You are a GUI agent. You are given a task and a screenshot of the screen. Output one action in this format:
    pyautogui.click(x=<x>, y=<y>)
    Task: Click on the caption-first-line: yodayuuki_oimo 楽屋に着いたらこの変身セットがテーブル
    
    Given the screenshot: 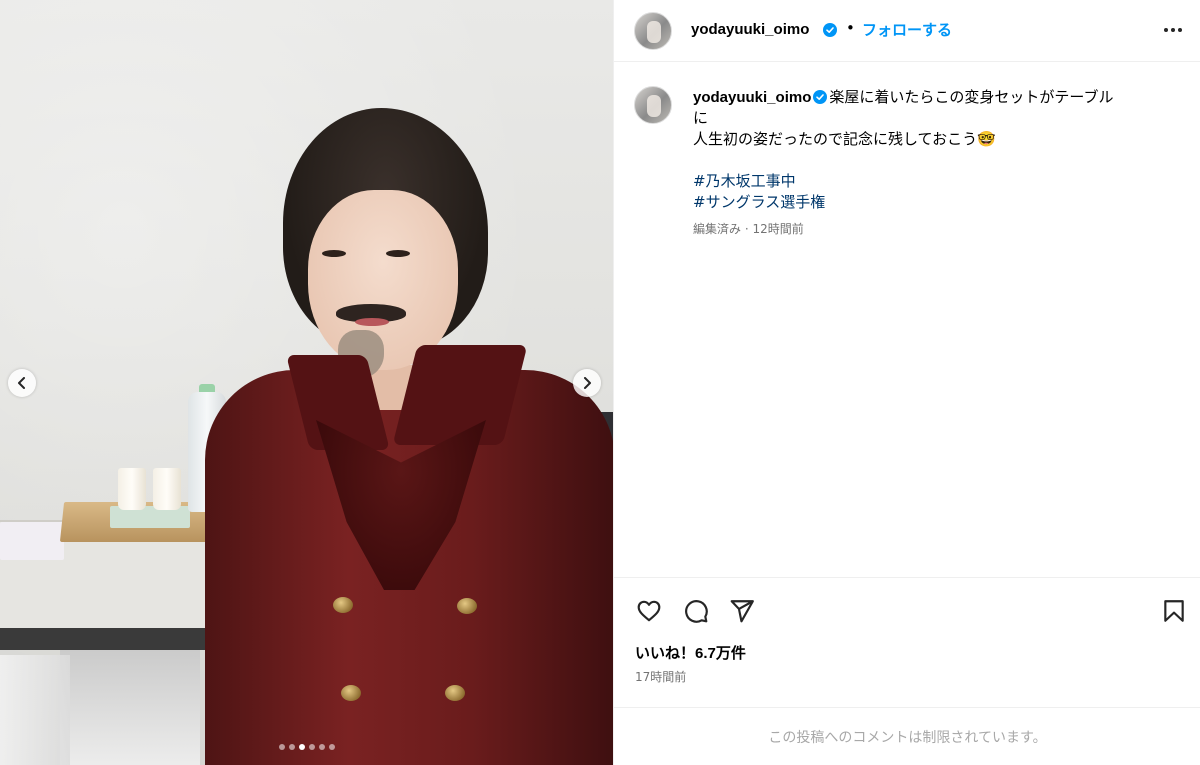 What is the action you would take?
    pyautogui.click(x=938, y=97)
    